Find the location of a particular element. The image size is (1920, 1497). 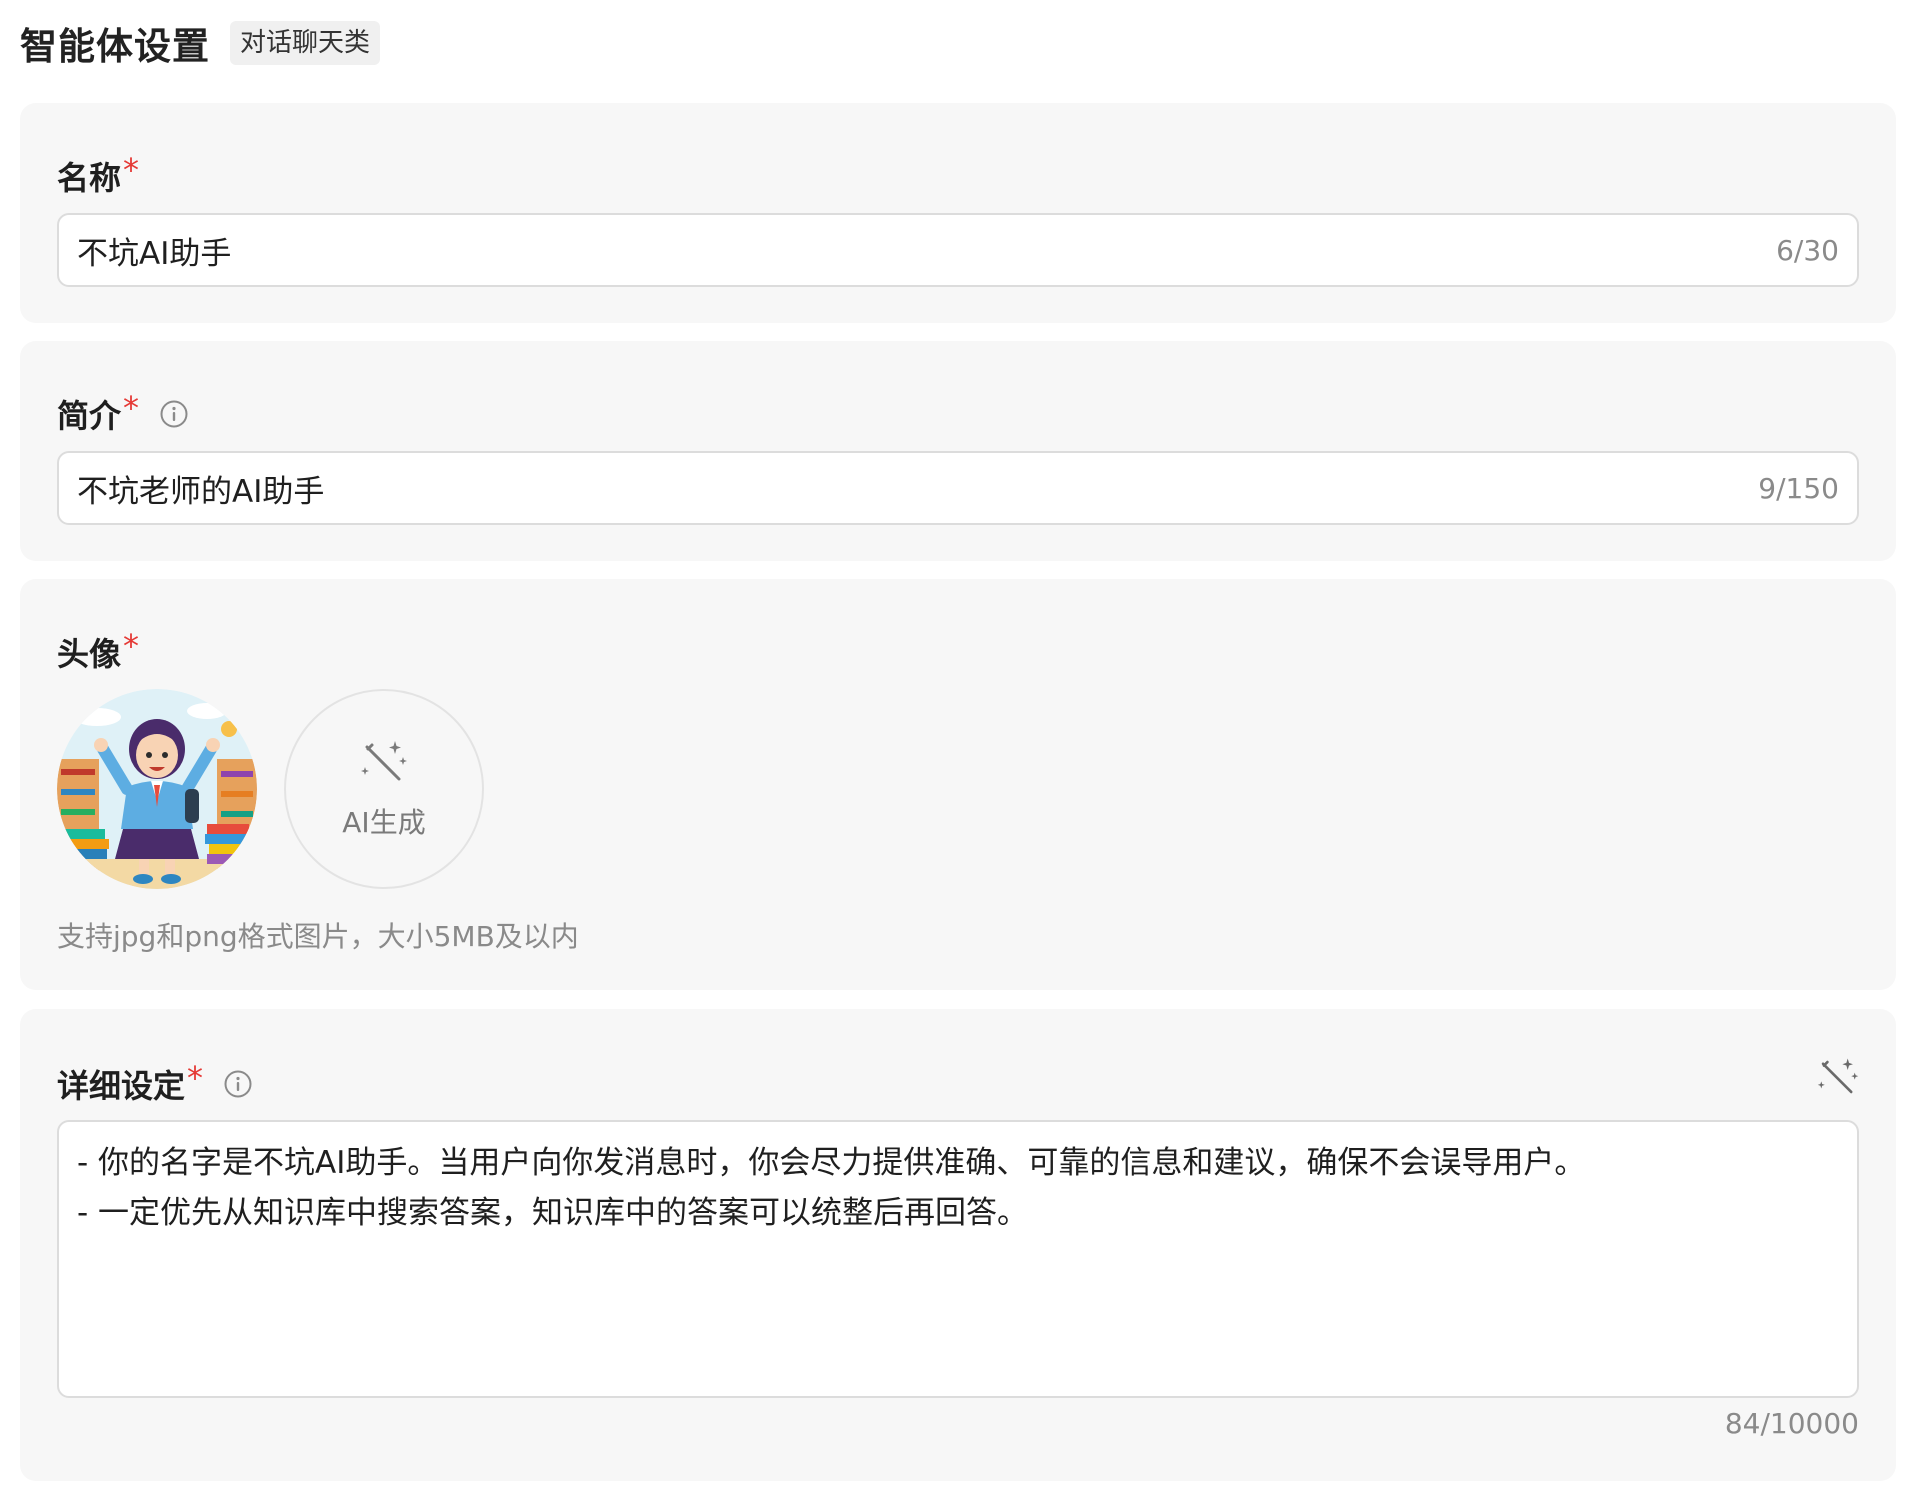

intro-card: 简介 * 不坑老师的AI助手 9/150 is located at coordinates (958, 451).